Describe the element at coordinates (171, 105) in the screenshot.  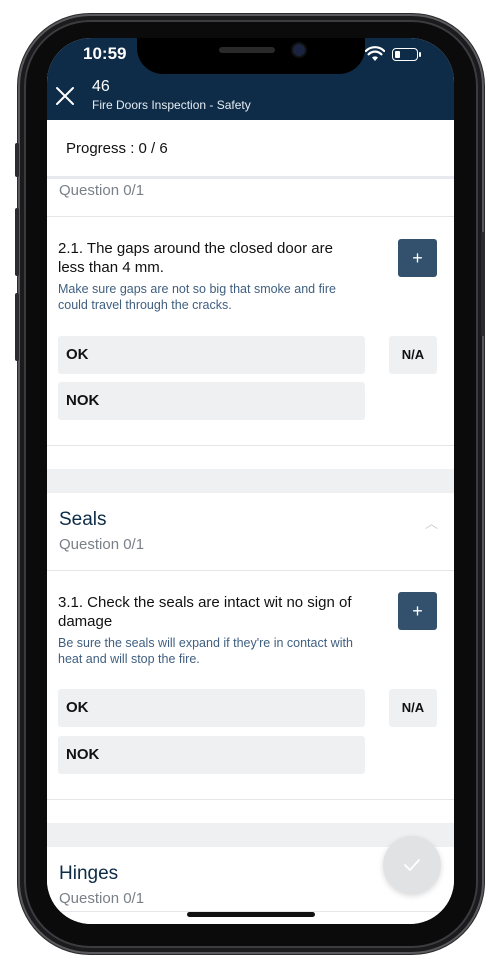
I see `inspection-title: Fire Doors Inspection - Safety` at that location.